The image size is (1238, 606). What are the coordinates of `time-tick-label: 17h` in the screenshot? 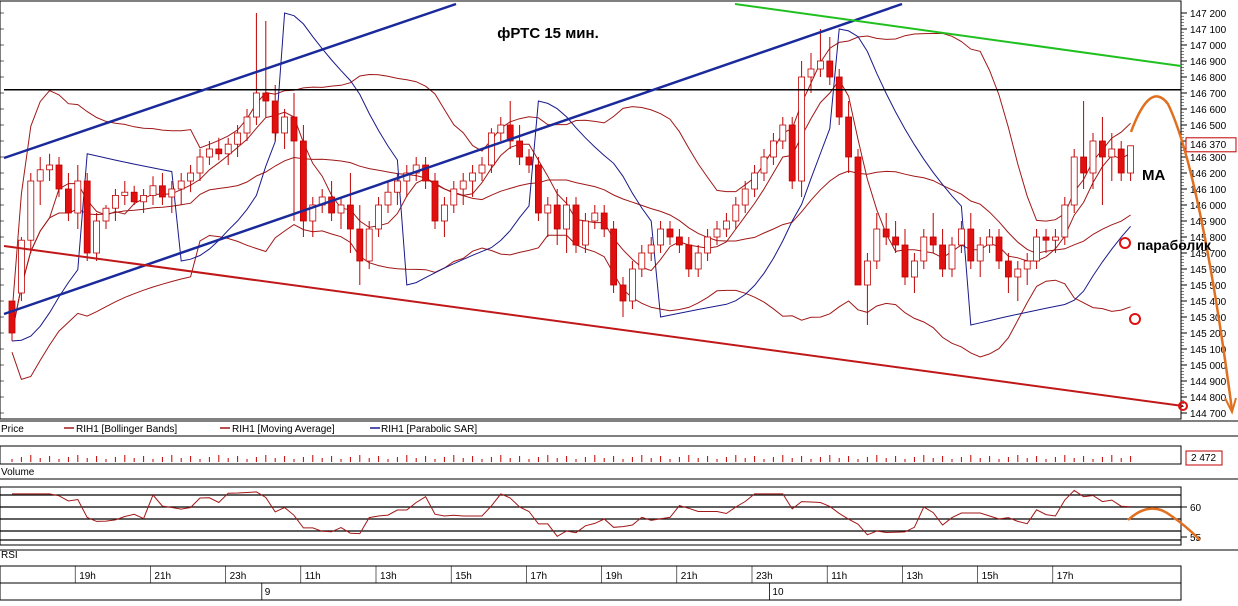 It's located at (1065, 576).